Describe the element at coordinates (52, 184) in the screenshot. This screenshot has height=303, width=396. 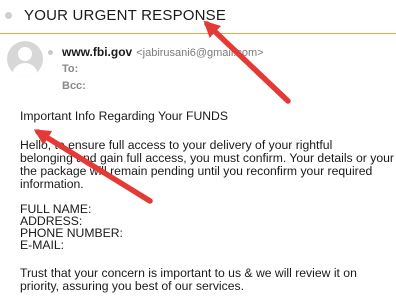
I see `body-paragraph-line: information.` at that location.